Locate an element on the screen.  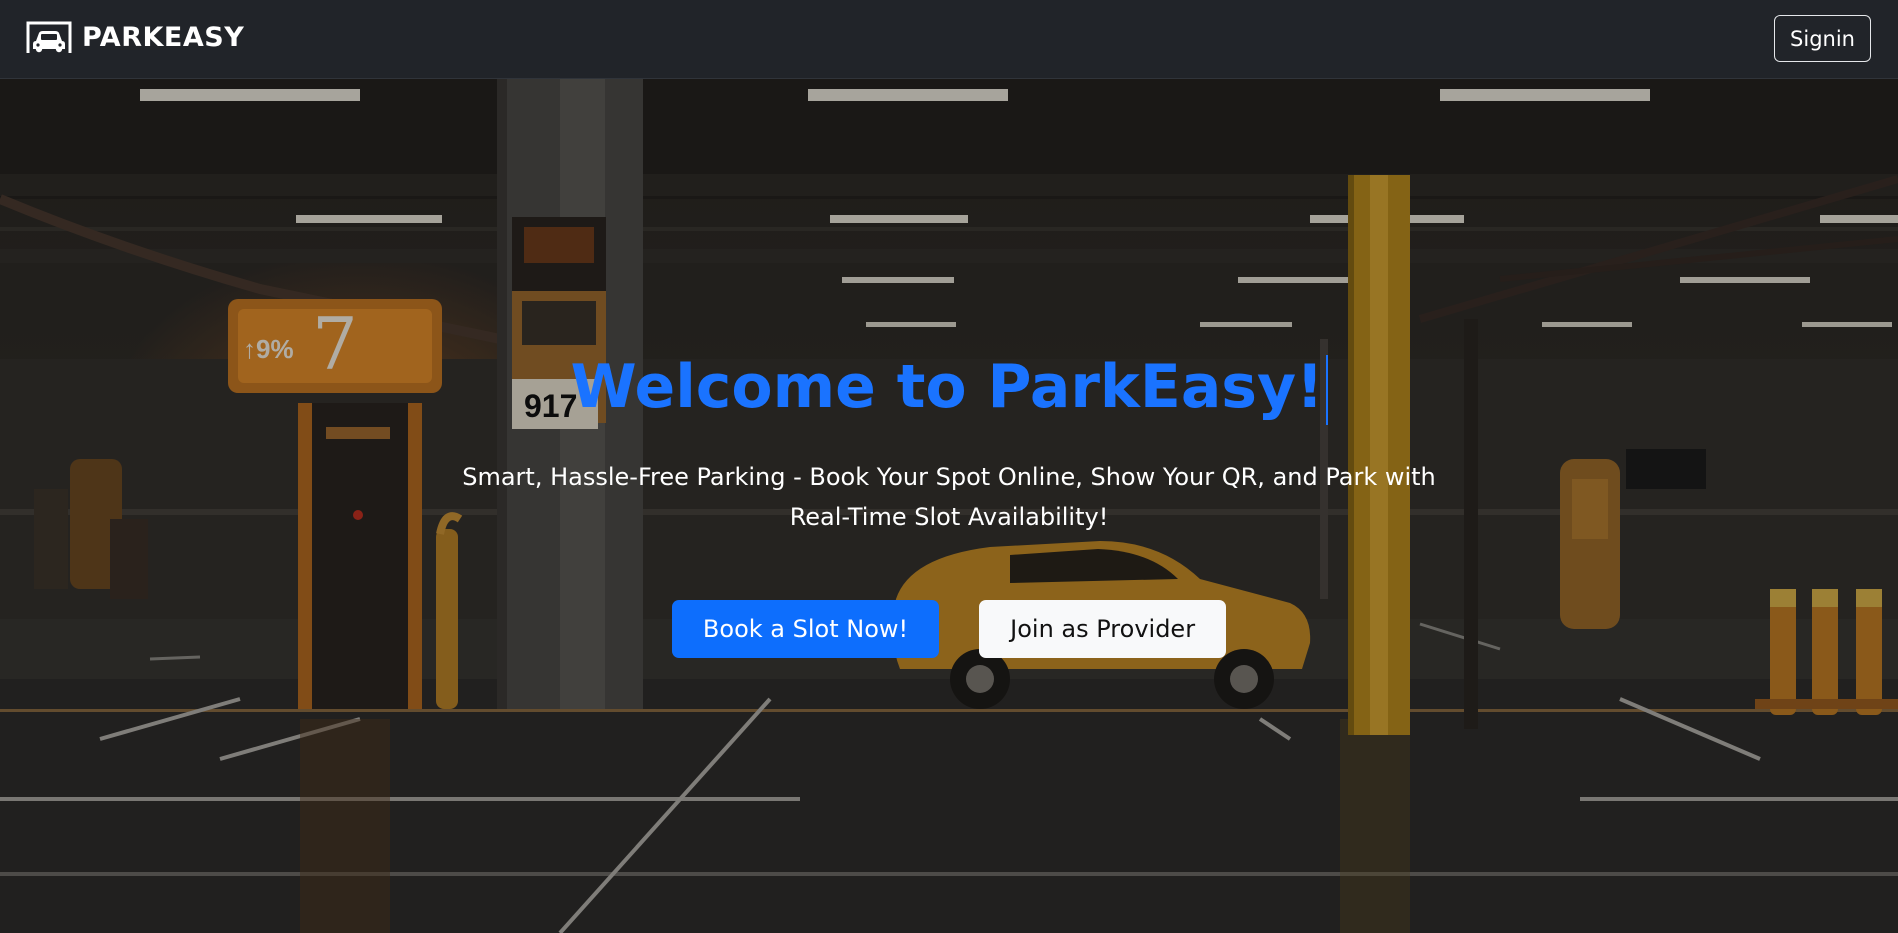
hero-title-text: Welcome to ParkEasy! is located at coordinates (947, 387).